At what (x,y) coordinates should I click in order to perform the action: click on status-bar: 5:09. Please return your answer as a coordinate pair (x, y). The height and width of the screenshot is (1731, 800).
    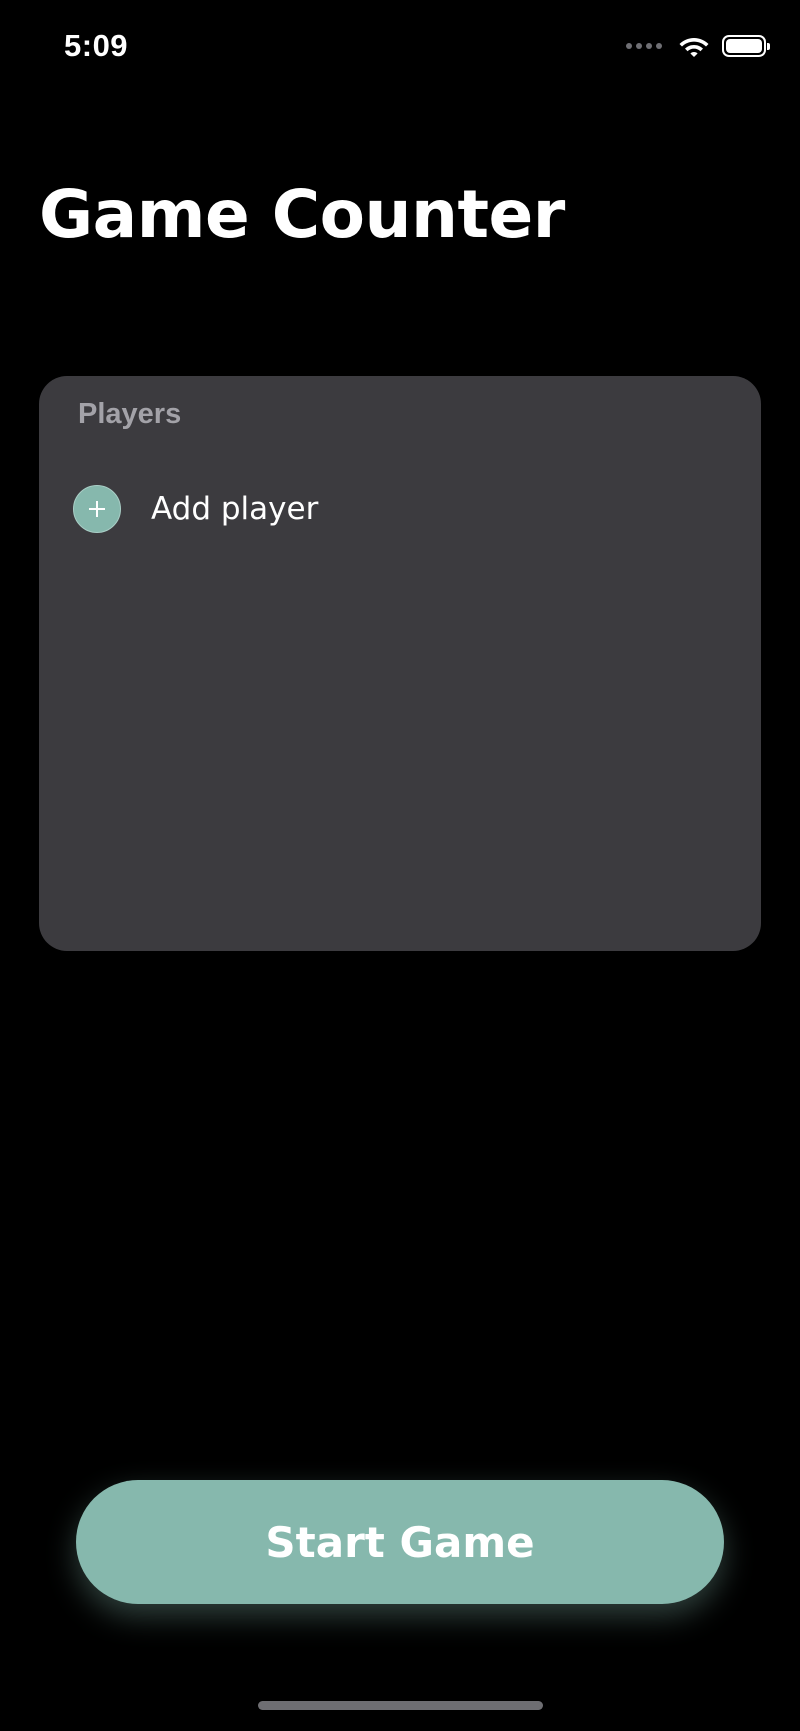
    Looking at the image, I should click on (400, 50).